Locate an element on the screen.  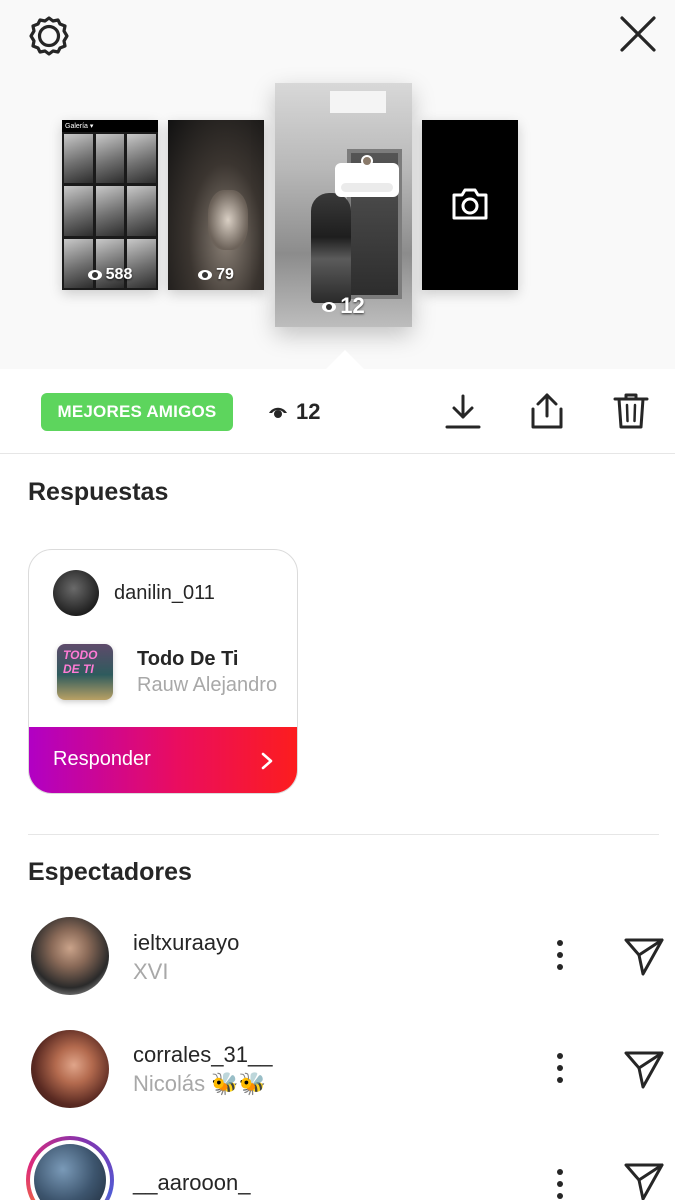
selection-caret is located at coordinates (345, 359).